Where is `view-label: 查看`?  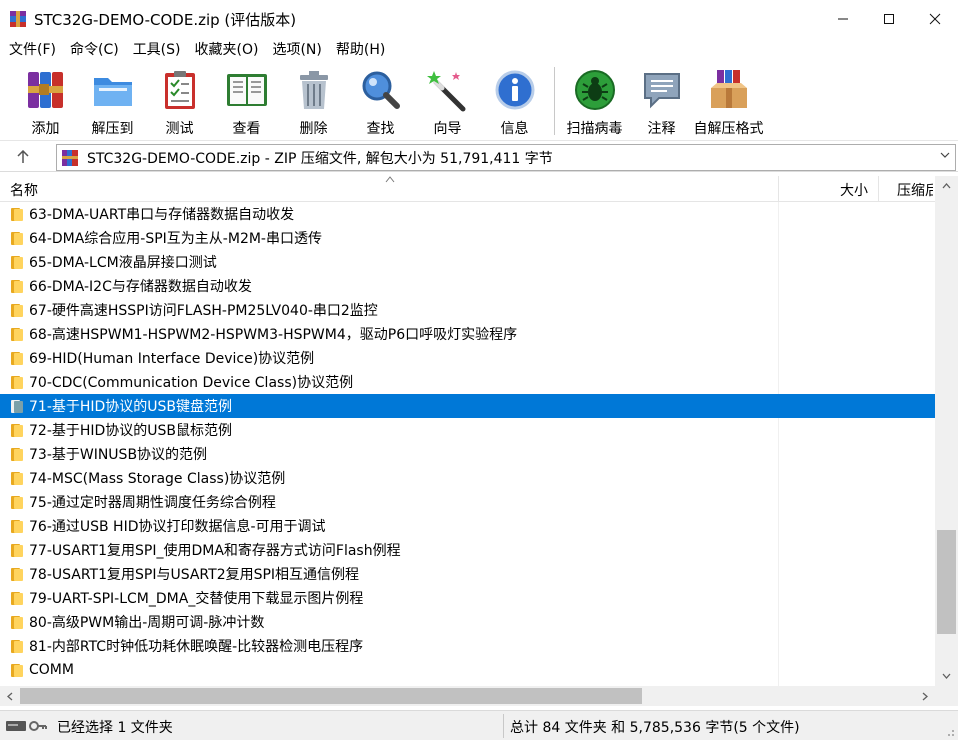 view-label: 查看 is located at coordinates (246, 129).